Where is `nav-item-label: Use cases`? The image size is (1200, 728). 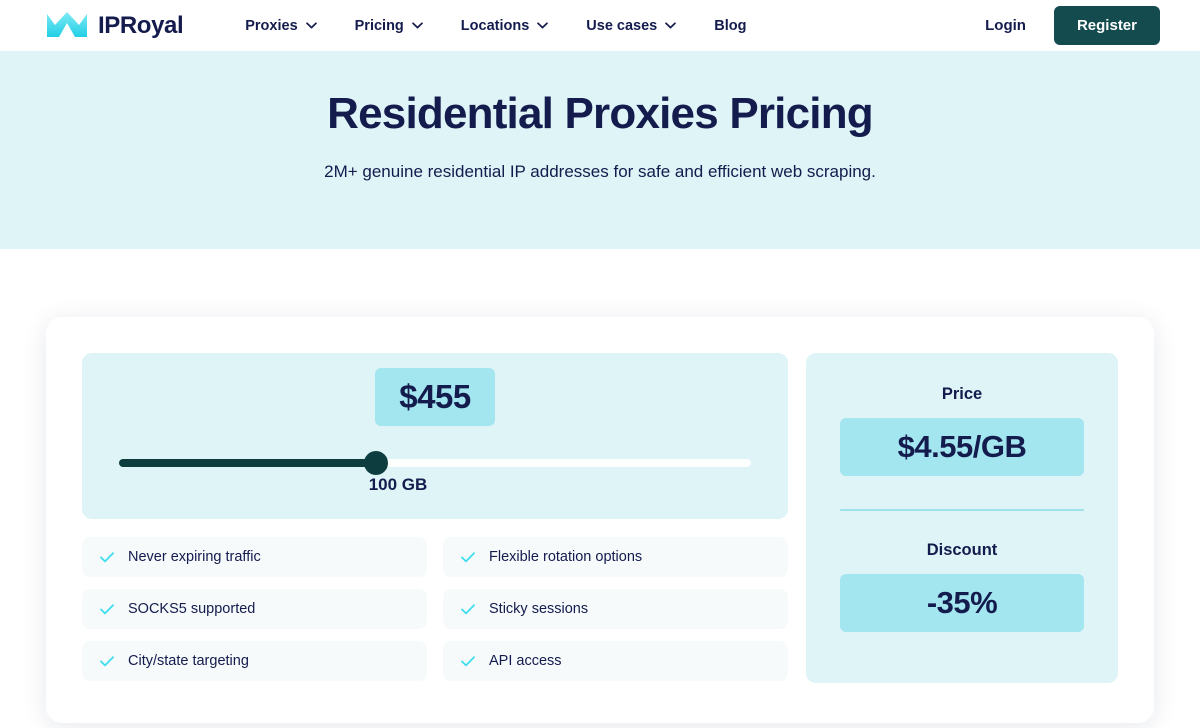 nav-item-label: Use cases is located at coordinates (622, 25).